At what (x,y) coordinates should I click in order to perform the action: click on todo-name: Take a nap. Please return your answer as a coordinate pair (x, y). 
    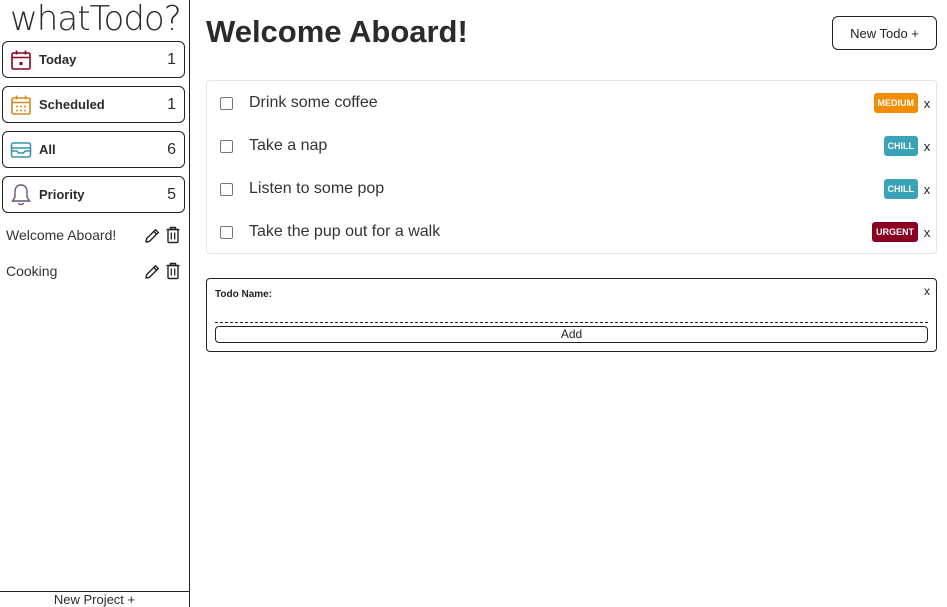
    Looking at the image, I should click on (288, 145).